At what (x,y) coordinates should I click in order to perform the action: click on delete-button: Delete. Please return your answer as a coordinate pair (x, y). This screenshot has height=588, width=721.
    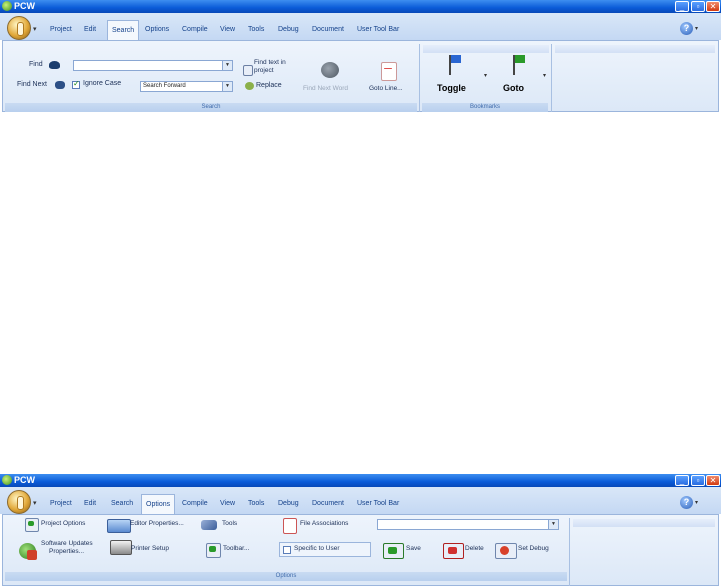
    Looking at the image, I should click on (474, 548).